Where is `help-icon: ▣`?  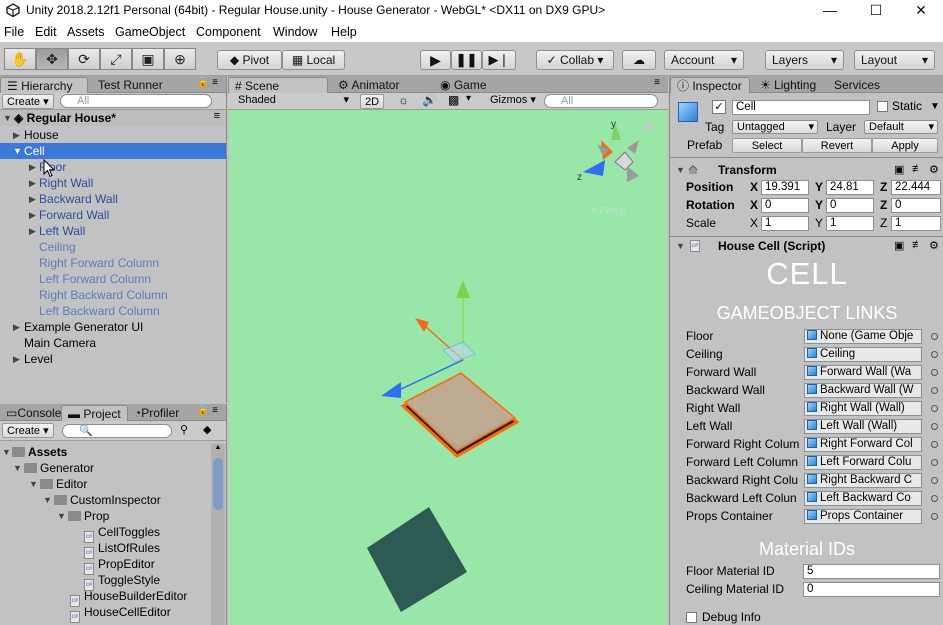 help-icon: ▣ is located at coordinates (899, 245).